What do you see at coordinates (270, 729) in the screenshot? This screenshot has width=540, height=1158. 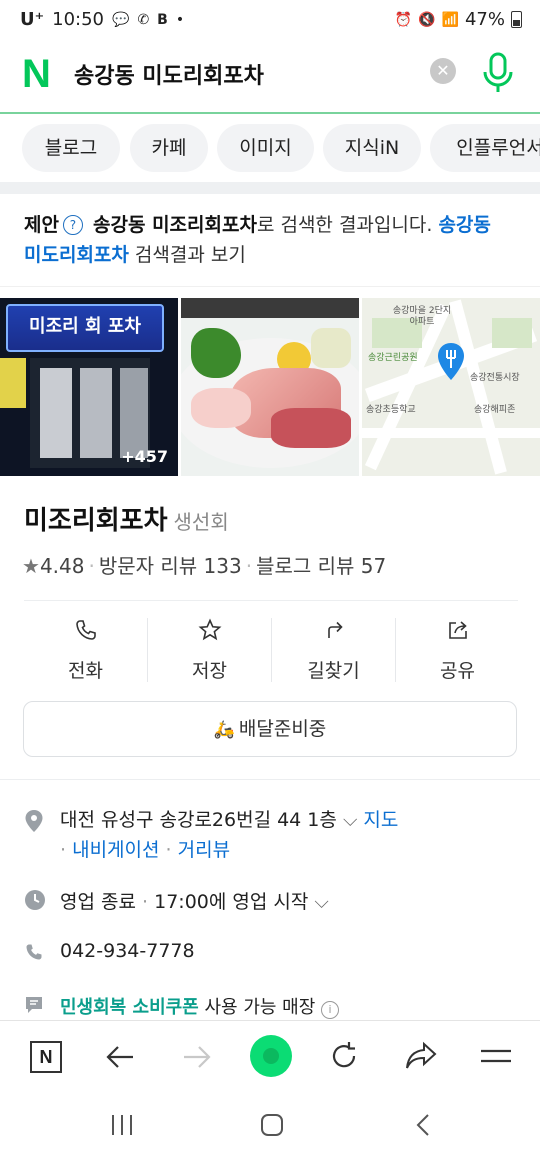 I see `delivery-status-button: 🛵 배달준비중` at bounding box center [270, 729].